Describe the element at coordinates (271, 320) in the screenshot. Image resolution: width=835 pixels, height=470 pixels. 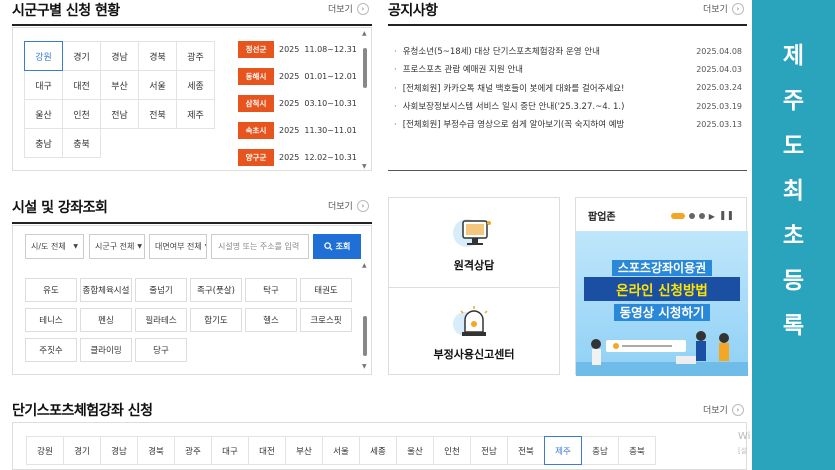
I see `sport-category-button: 헬스` at that location.